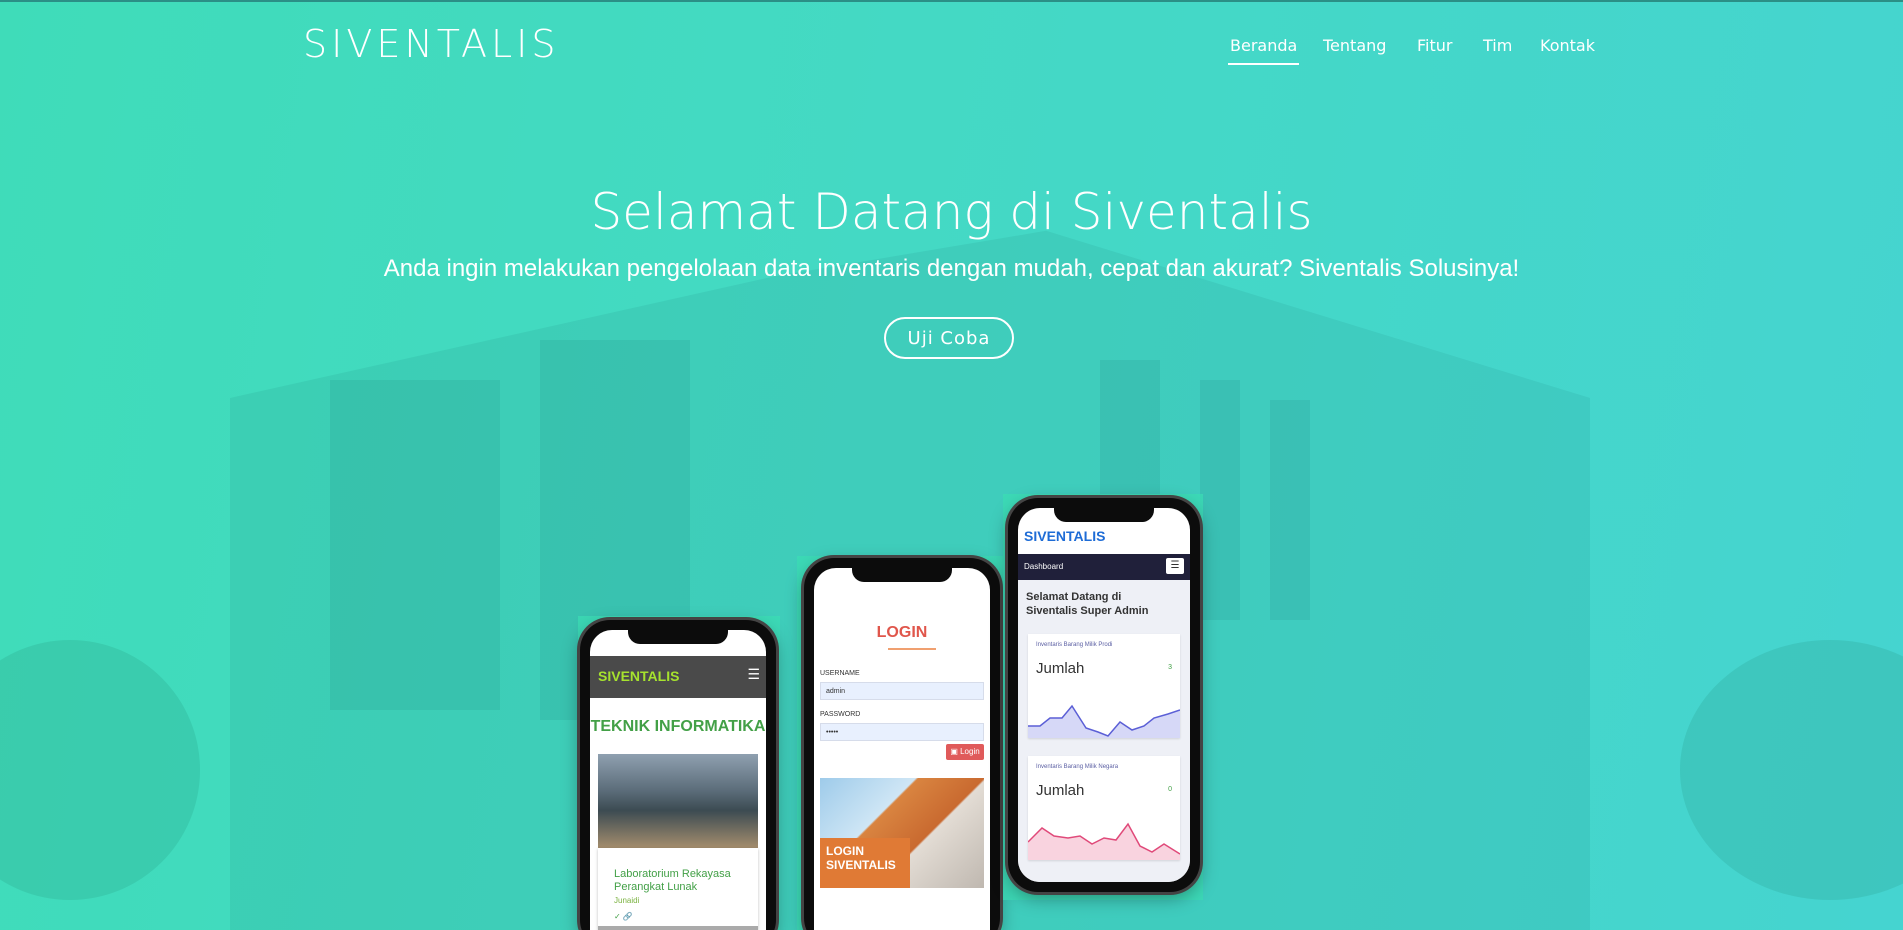  I want to click on stat-card-title: Inventaris Barang Milik Prodi, so click(1074, 645).